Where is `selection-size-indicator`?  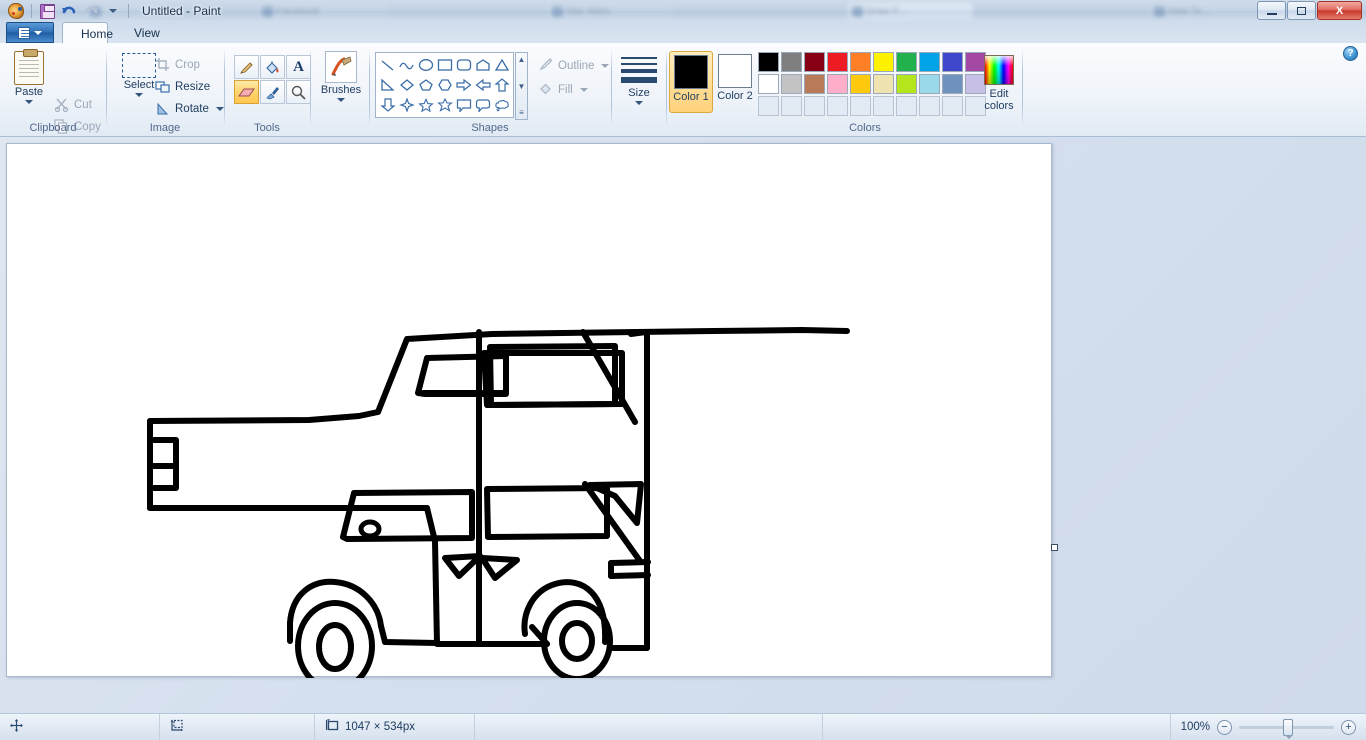
selection-size-indicator is located at coordinates (237, 726).